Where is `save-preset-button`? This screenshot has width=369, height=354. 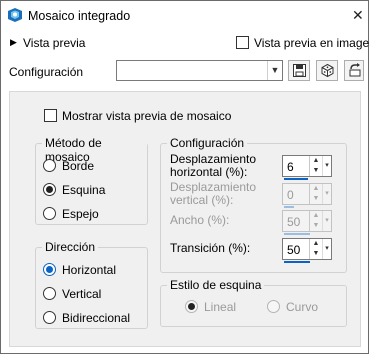 save-preset-button is located at coordinates (299, 70).